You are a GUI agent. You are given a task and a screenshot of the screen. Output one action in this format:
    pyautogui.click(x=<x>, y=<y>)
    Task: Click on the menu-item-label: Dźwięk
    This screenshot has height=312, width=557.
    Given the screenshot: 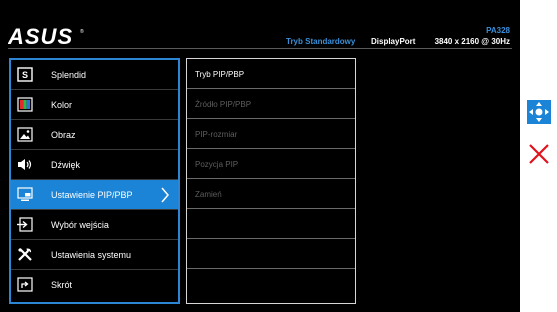 What is the action you would take?
    pyautogui.click(x=66, y=165)
    